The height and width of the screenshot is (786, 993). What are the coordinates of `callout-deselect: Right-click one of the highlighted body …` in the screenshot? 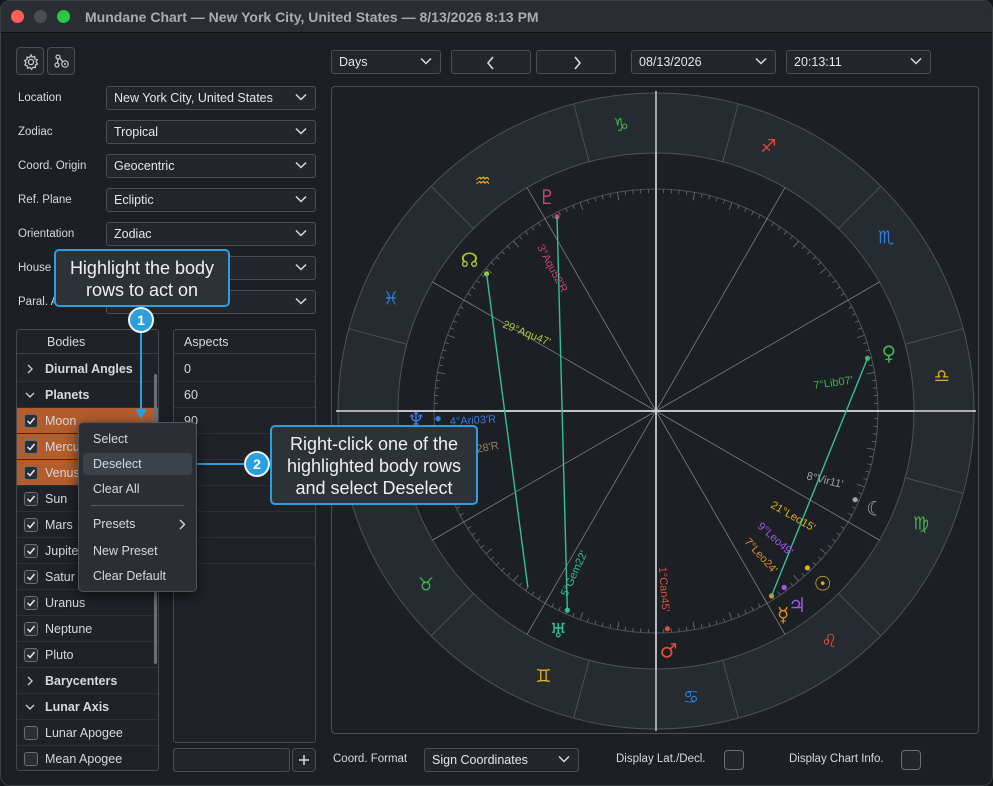 It's located at (374, 465).